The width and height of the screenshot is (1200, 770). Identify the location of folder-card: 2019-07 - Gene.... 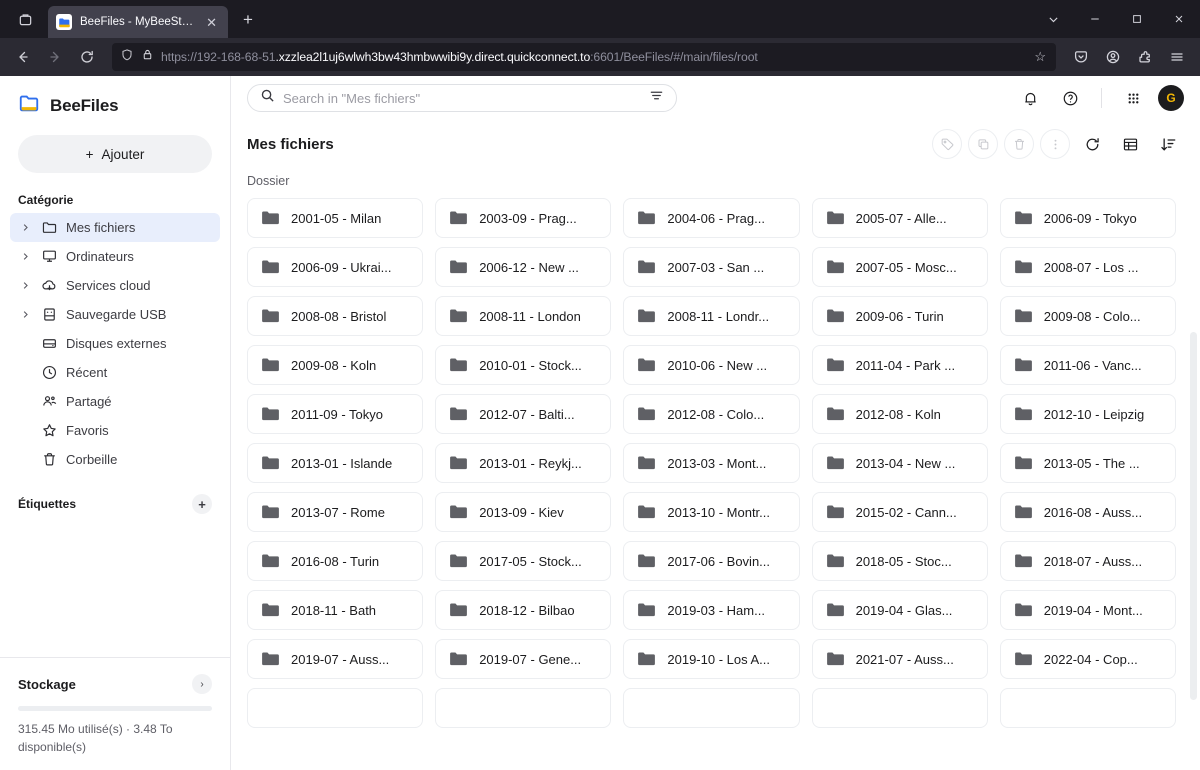
(523, 659).